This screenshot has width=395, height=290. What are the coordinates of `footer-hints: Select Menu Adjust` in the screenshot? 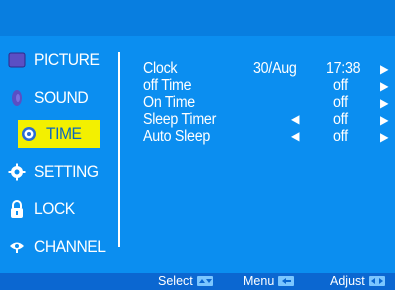 It's located at (197, 281).